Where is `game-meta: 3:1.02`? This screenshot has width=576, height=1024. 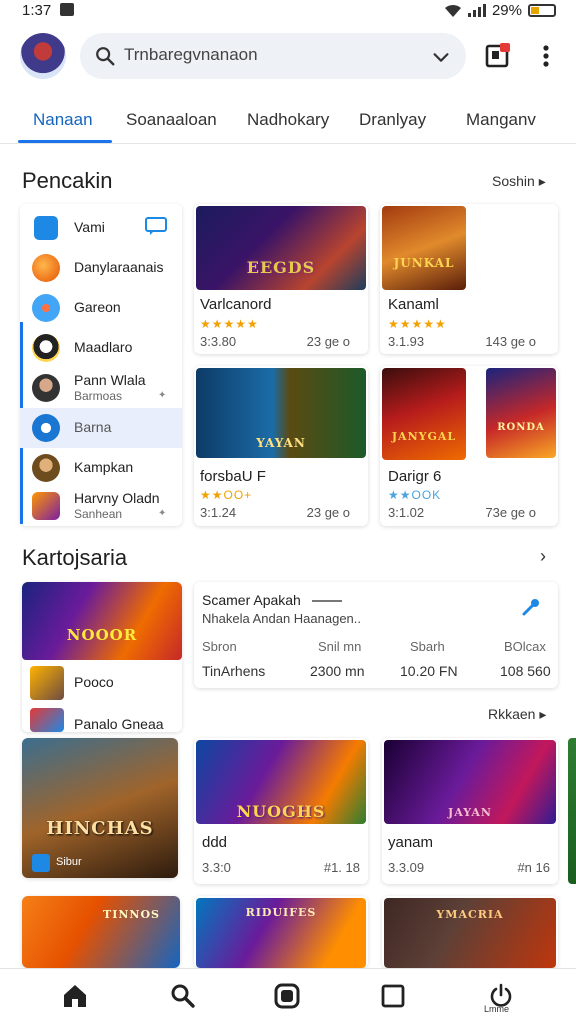 game-meta: 3:1.02 is located at coordinates (406, 512).